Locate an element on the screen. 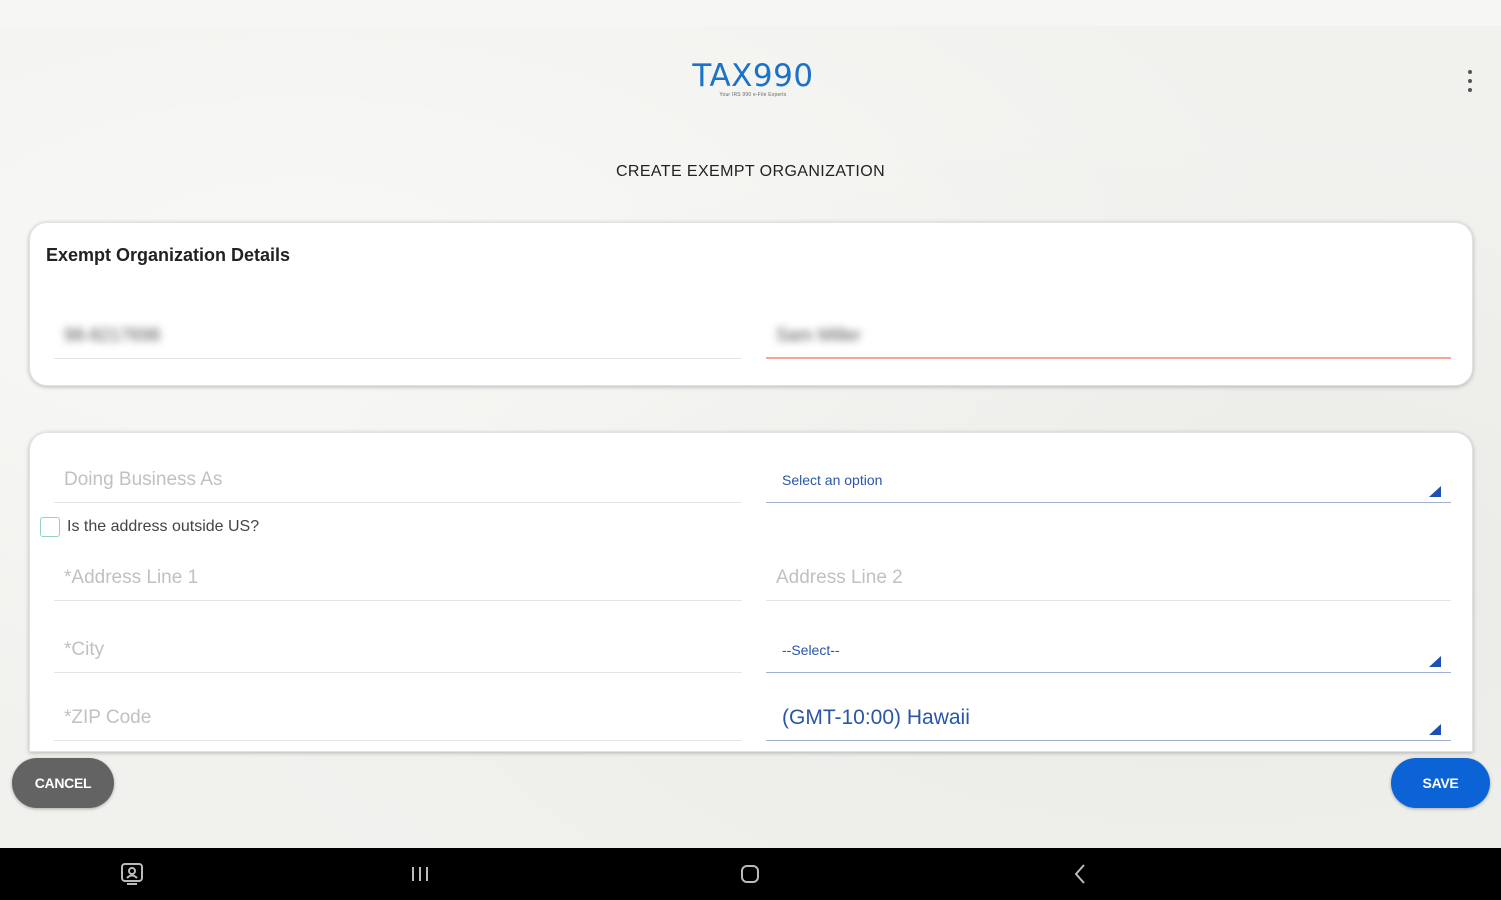  timezone-select: (GMT-10:00) Hawaii is located at coordinates (1108, 718).